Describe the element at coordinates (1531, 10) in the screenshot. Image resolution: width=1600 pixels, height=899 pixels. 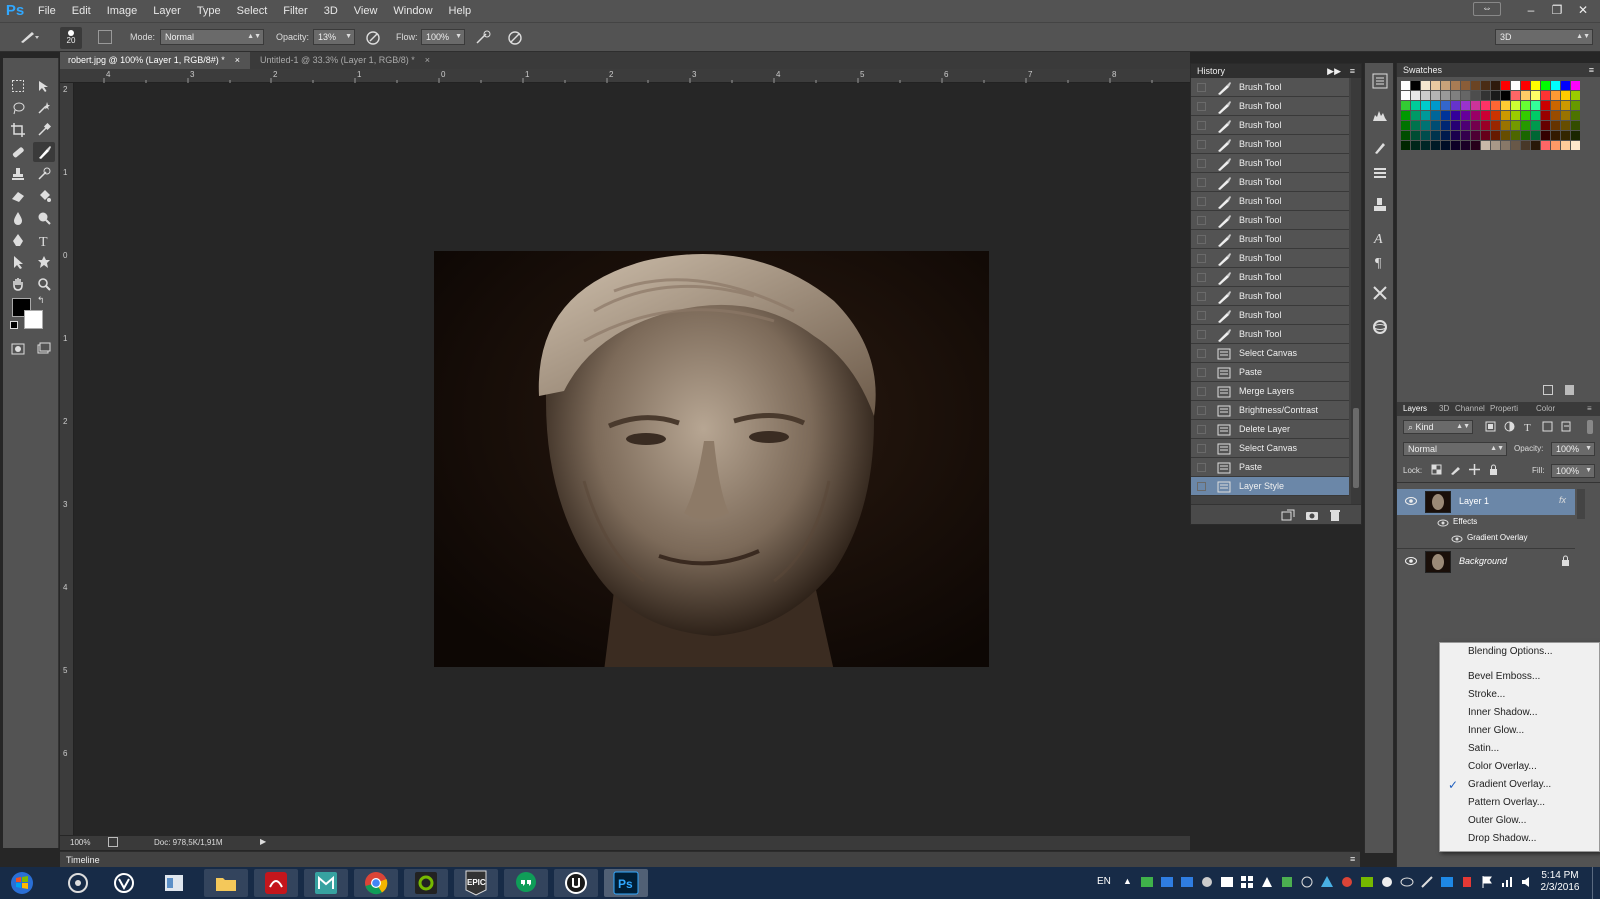
I see `minimize-button: –` at that location.